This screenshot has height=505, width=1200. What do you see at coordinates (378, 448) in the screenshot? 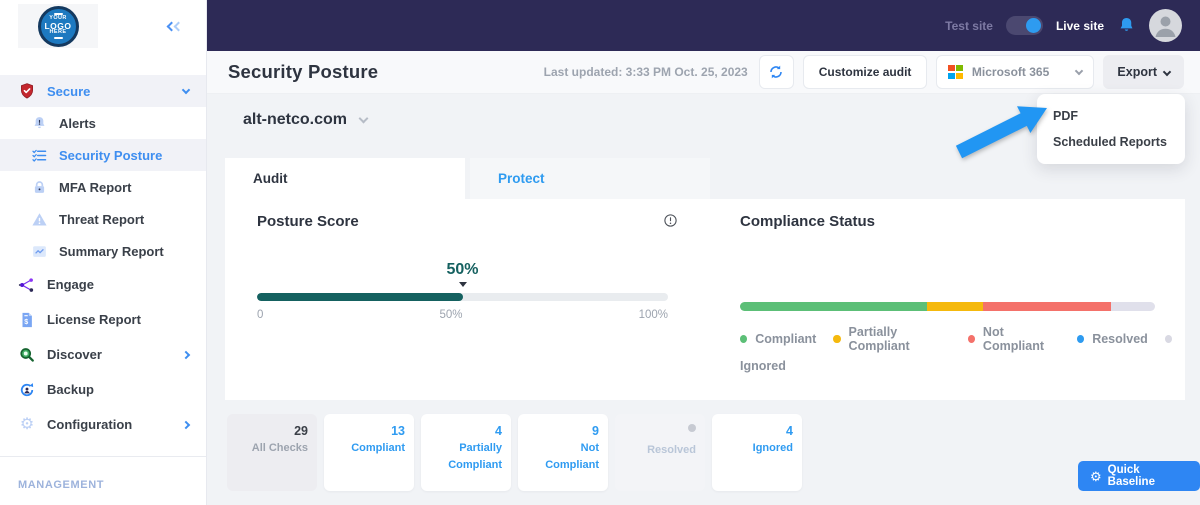
I see `card-label: Compliant` at bounding box center [378, 448].